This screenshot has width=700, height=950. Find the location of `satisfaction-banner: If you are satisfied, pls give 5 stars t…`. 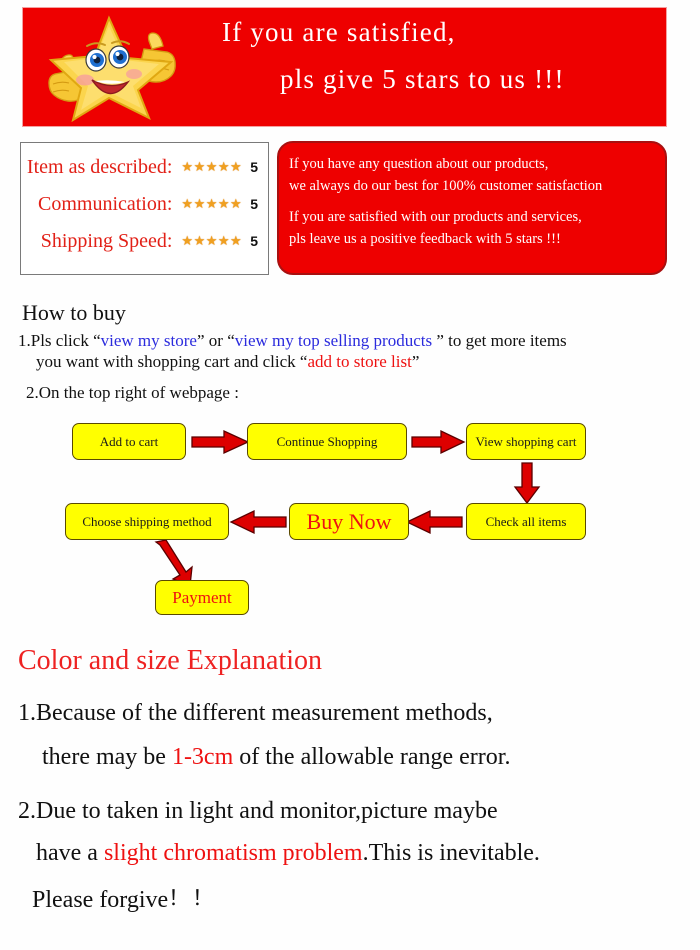

satisfaction-banner: If you are satisfied, pls give 5 stars t… is located at coordinates (344, 67).